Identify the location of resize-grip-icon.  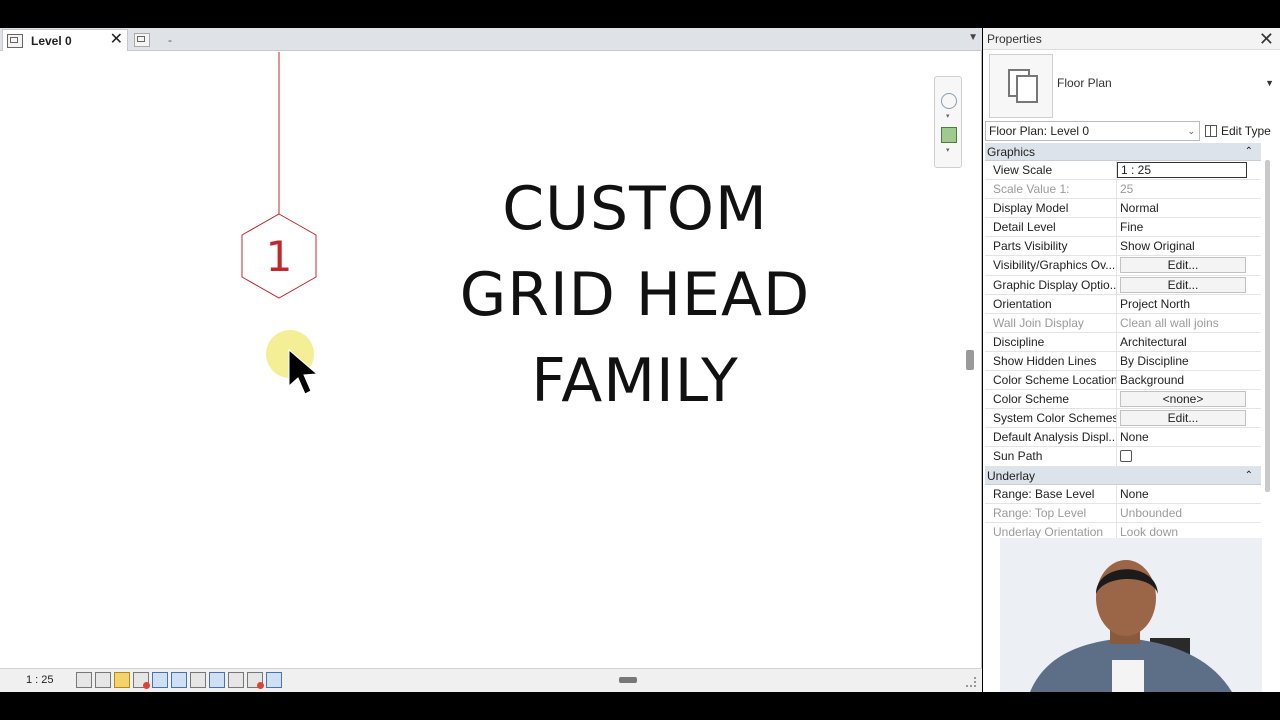
(971, 682).